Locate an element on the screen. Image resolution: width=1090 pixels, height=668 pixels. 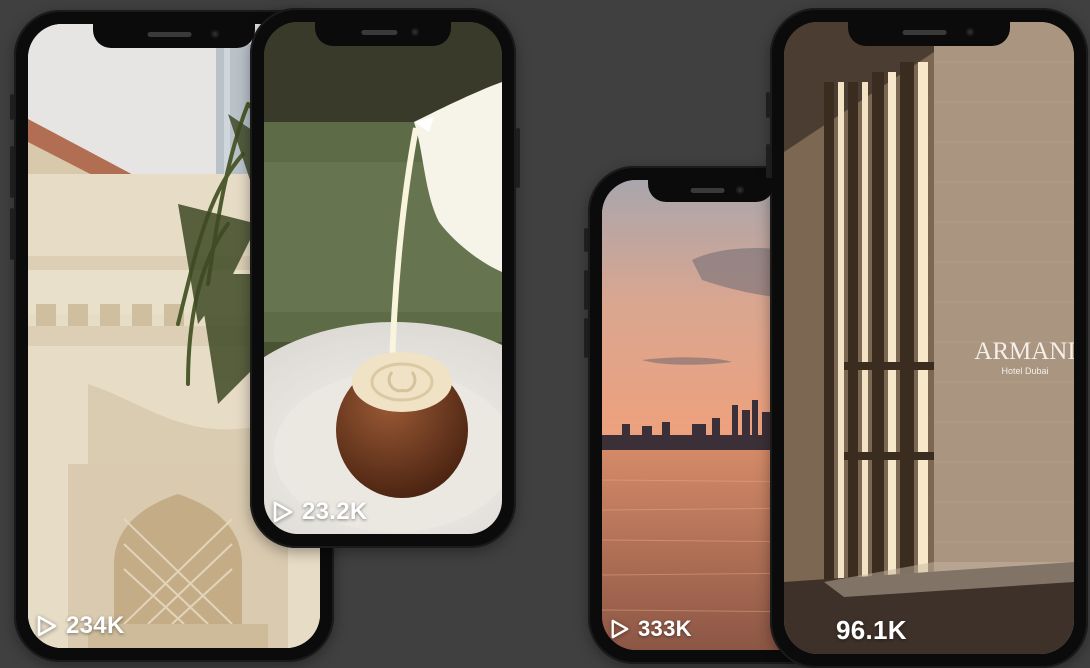
power-button is located at coordinates (518, 158).